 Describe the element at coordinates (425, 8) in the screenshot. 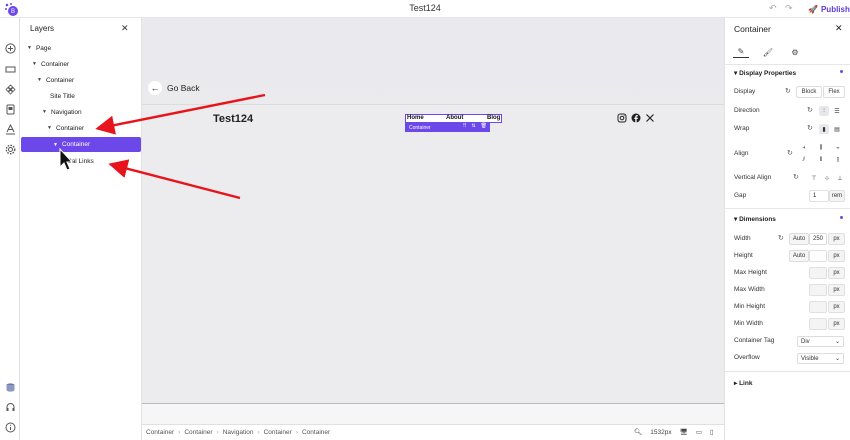

I see `document-title: Test124` at that location.